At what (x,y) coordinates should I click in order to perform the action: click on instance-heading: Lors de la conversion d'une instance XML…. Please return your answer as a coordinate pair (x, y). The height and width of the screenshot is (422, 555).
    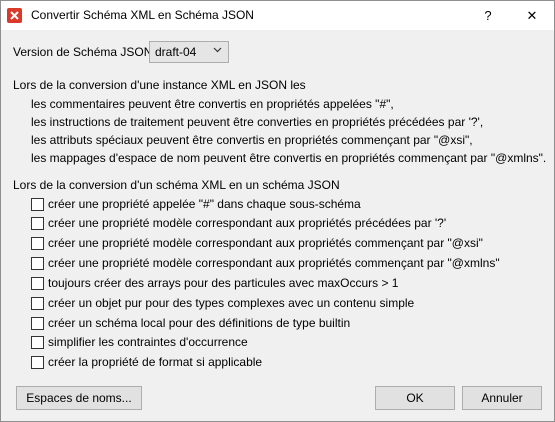
    Looking at the image, I should click on (159, 85).